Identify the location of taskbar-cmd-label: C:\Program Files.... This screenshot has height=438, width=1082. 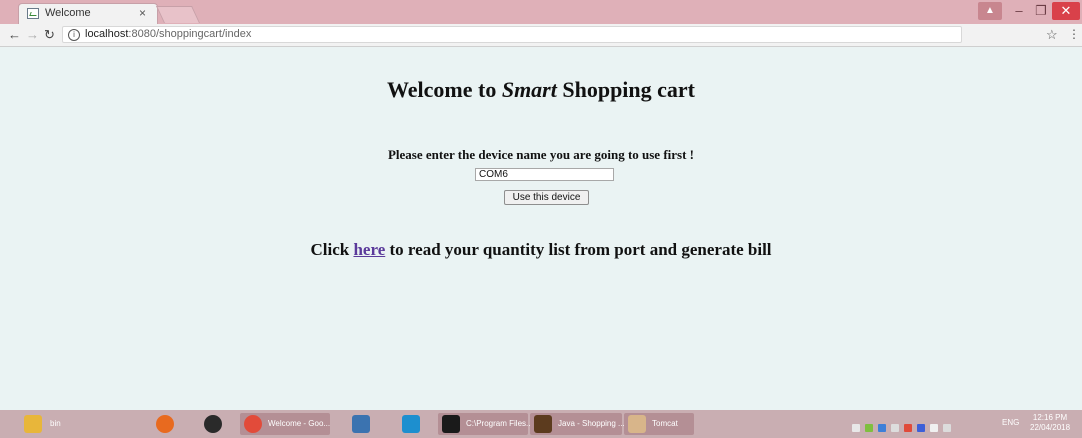
(499, 423).